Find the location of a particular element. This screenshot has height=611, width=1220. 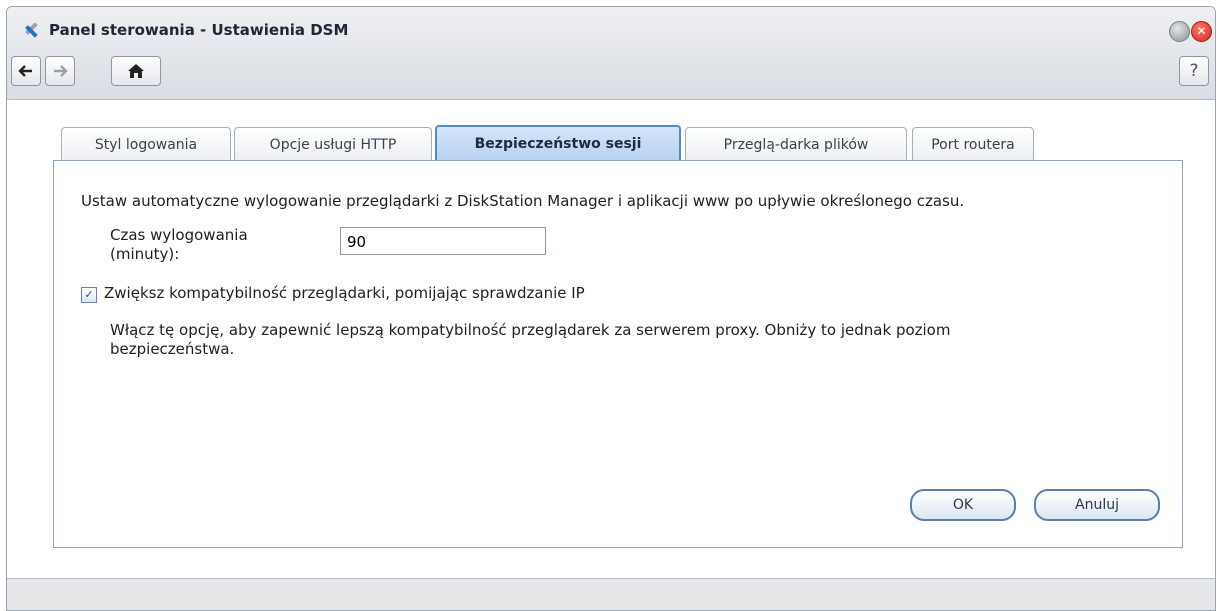

ok-button: OK is located at coordinates (963, 505).